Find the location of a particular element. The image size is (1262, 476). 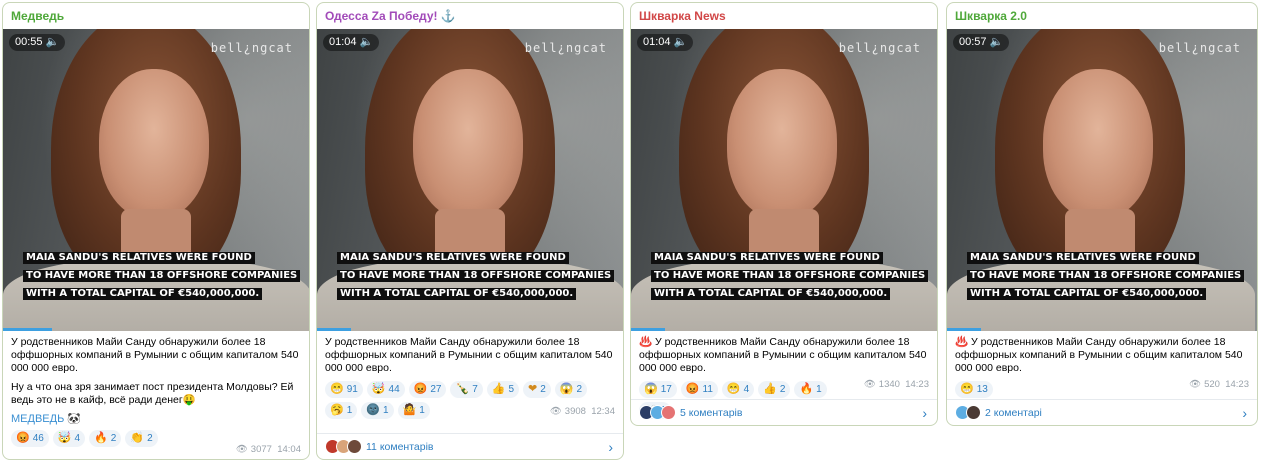

video-subject-face is located at coordinates (1098, 144).